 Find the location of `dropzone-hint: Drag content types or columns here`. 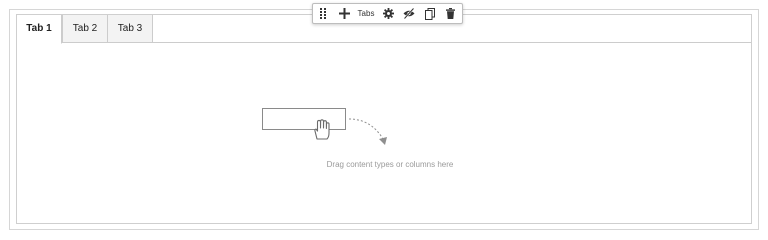

dropzone-hint: Drag content types or columns here is located at coordinates (384, 164).